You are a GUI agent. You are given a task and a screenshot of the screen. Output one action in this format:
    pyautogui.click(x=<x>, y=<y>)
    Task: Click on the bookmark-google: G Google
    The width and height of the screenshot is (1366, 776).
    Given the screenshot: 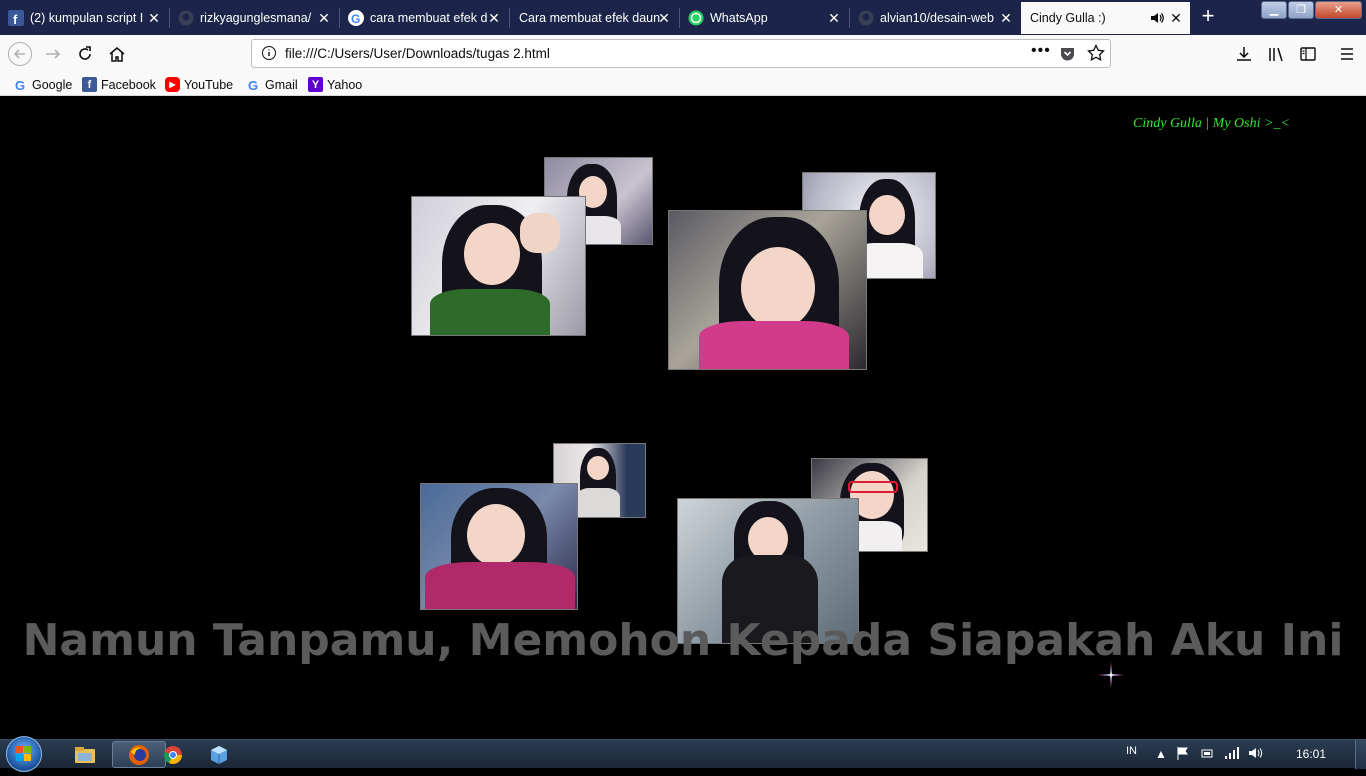 What is the action you would take?
    pyautogui.click(x=43, y=84)
    